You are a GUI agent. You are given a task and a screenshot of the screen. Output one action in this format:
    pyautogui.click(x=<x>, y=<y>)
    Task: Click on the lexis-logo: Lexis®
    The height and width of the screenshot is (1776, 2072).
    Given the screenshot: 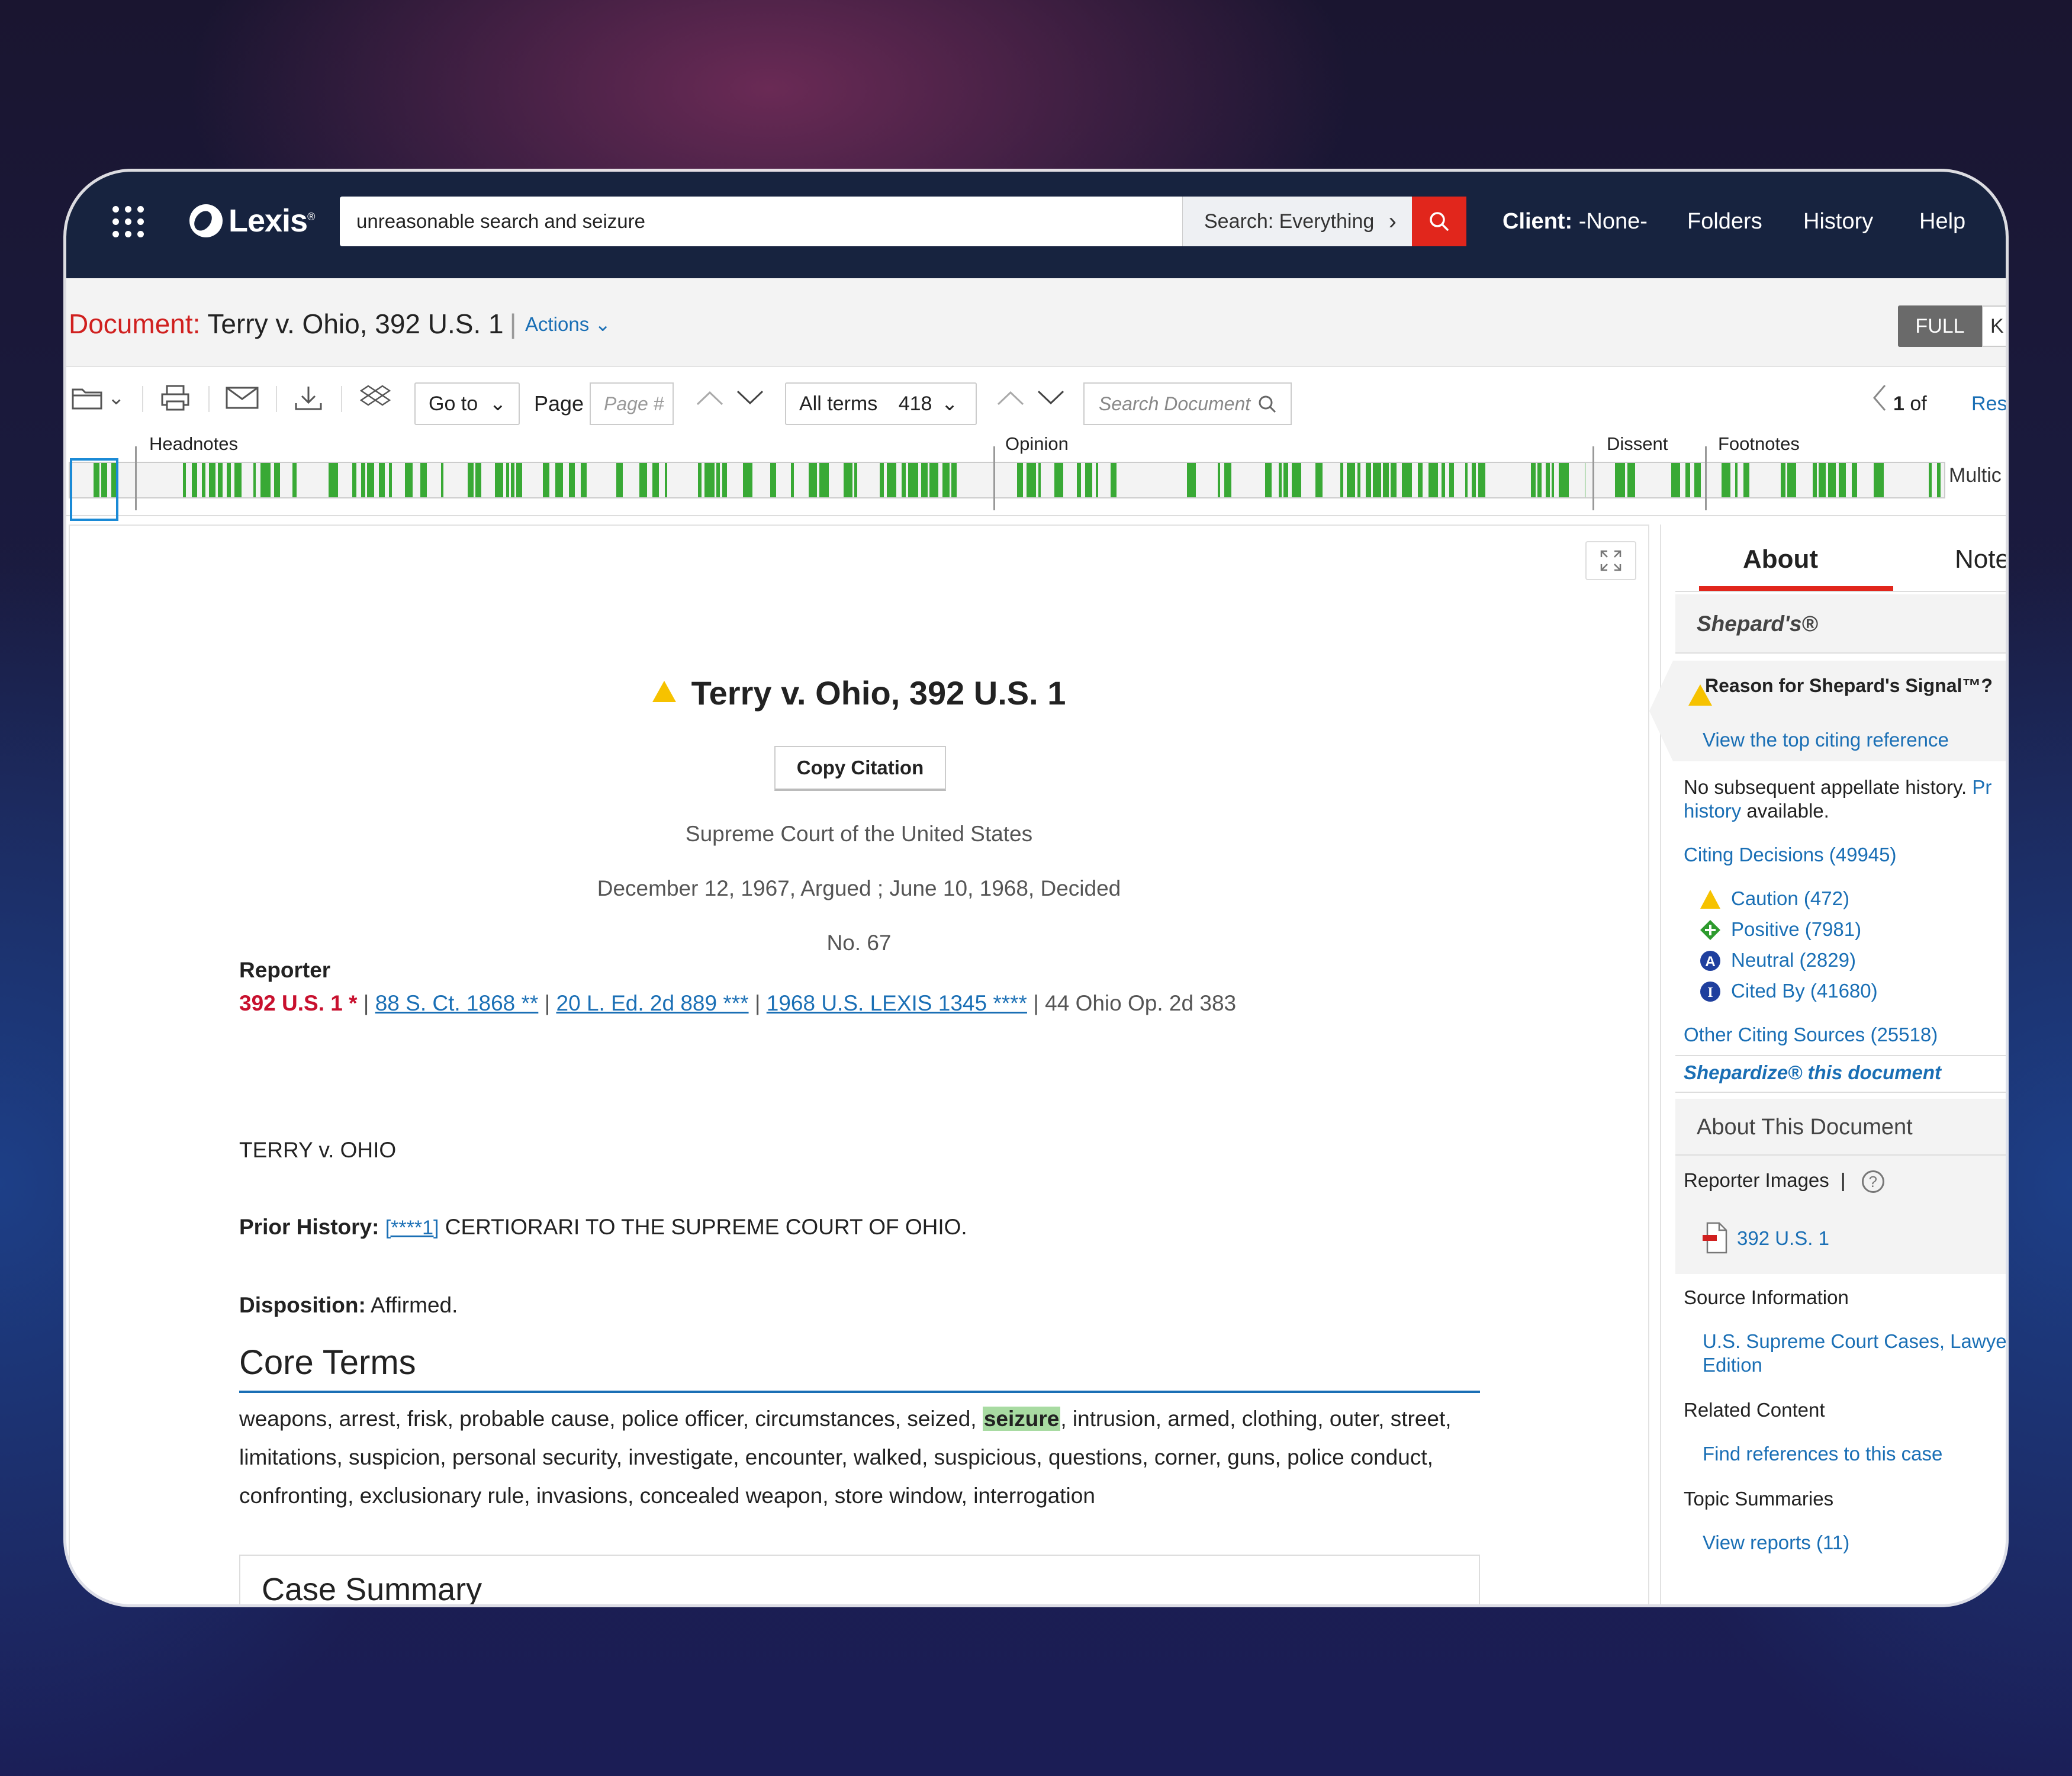 What is the action you would take?
    pyautogui.click(x=252, y=221)
    